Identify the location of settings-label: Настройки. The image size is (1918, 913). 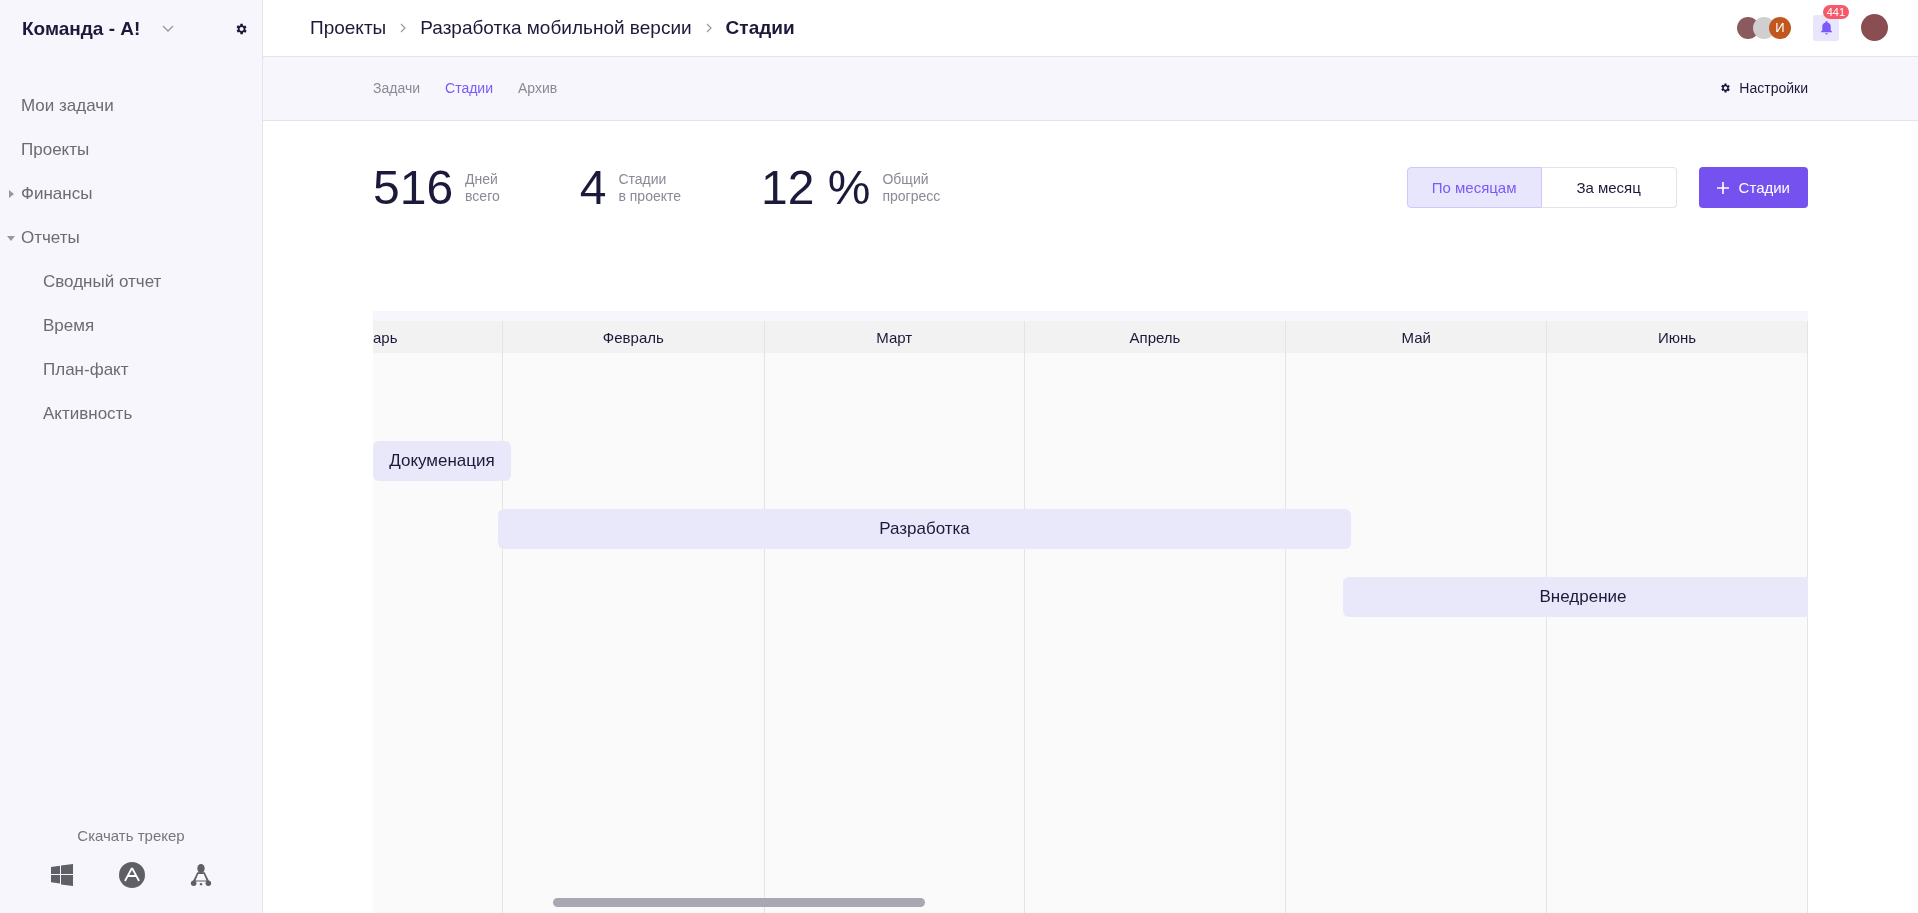
(1773, 88).